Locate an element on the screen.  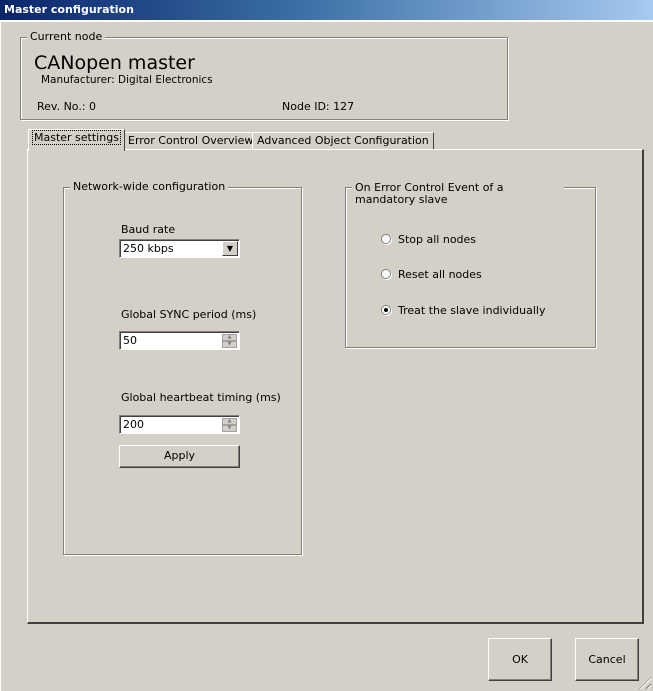
sync-spin-buttons: ▲ ▼ is located at coordinates (229, 341).